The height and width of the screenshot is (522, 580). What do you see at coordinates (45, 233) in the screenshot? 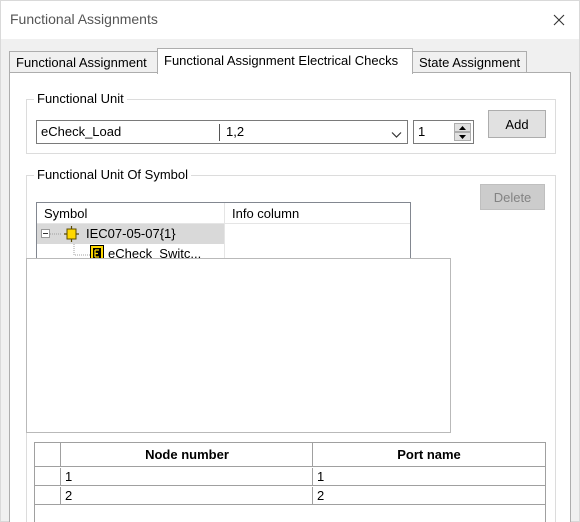
I see `collapse-minus-icon` at bounding box center [45, 233].